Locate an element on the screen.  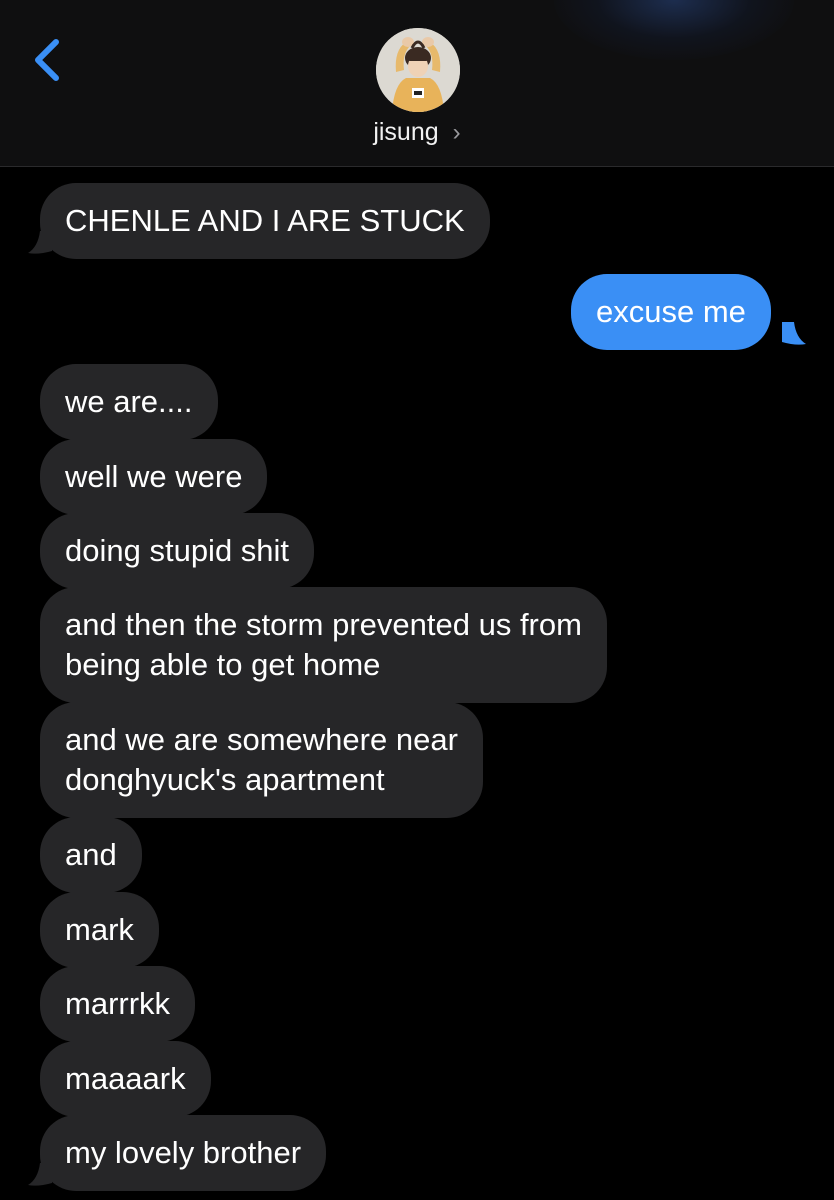
avatar-image is located at coordinates (418, 70).